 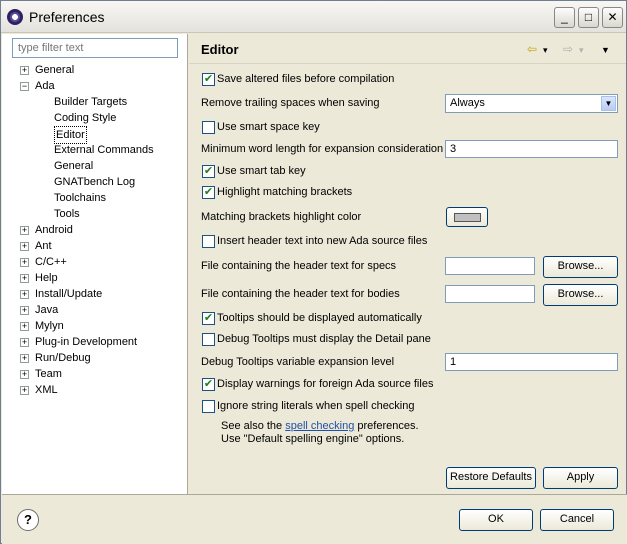 What do you see at coordinates (531, 149) in the screenshot?
I see `min-word-length-input: 3` at bounding box center [531, 149].